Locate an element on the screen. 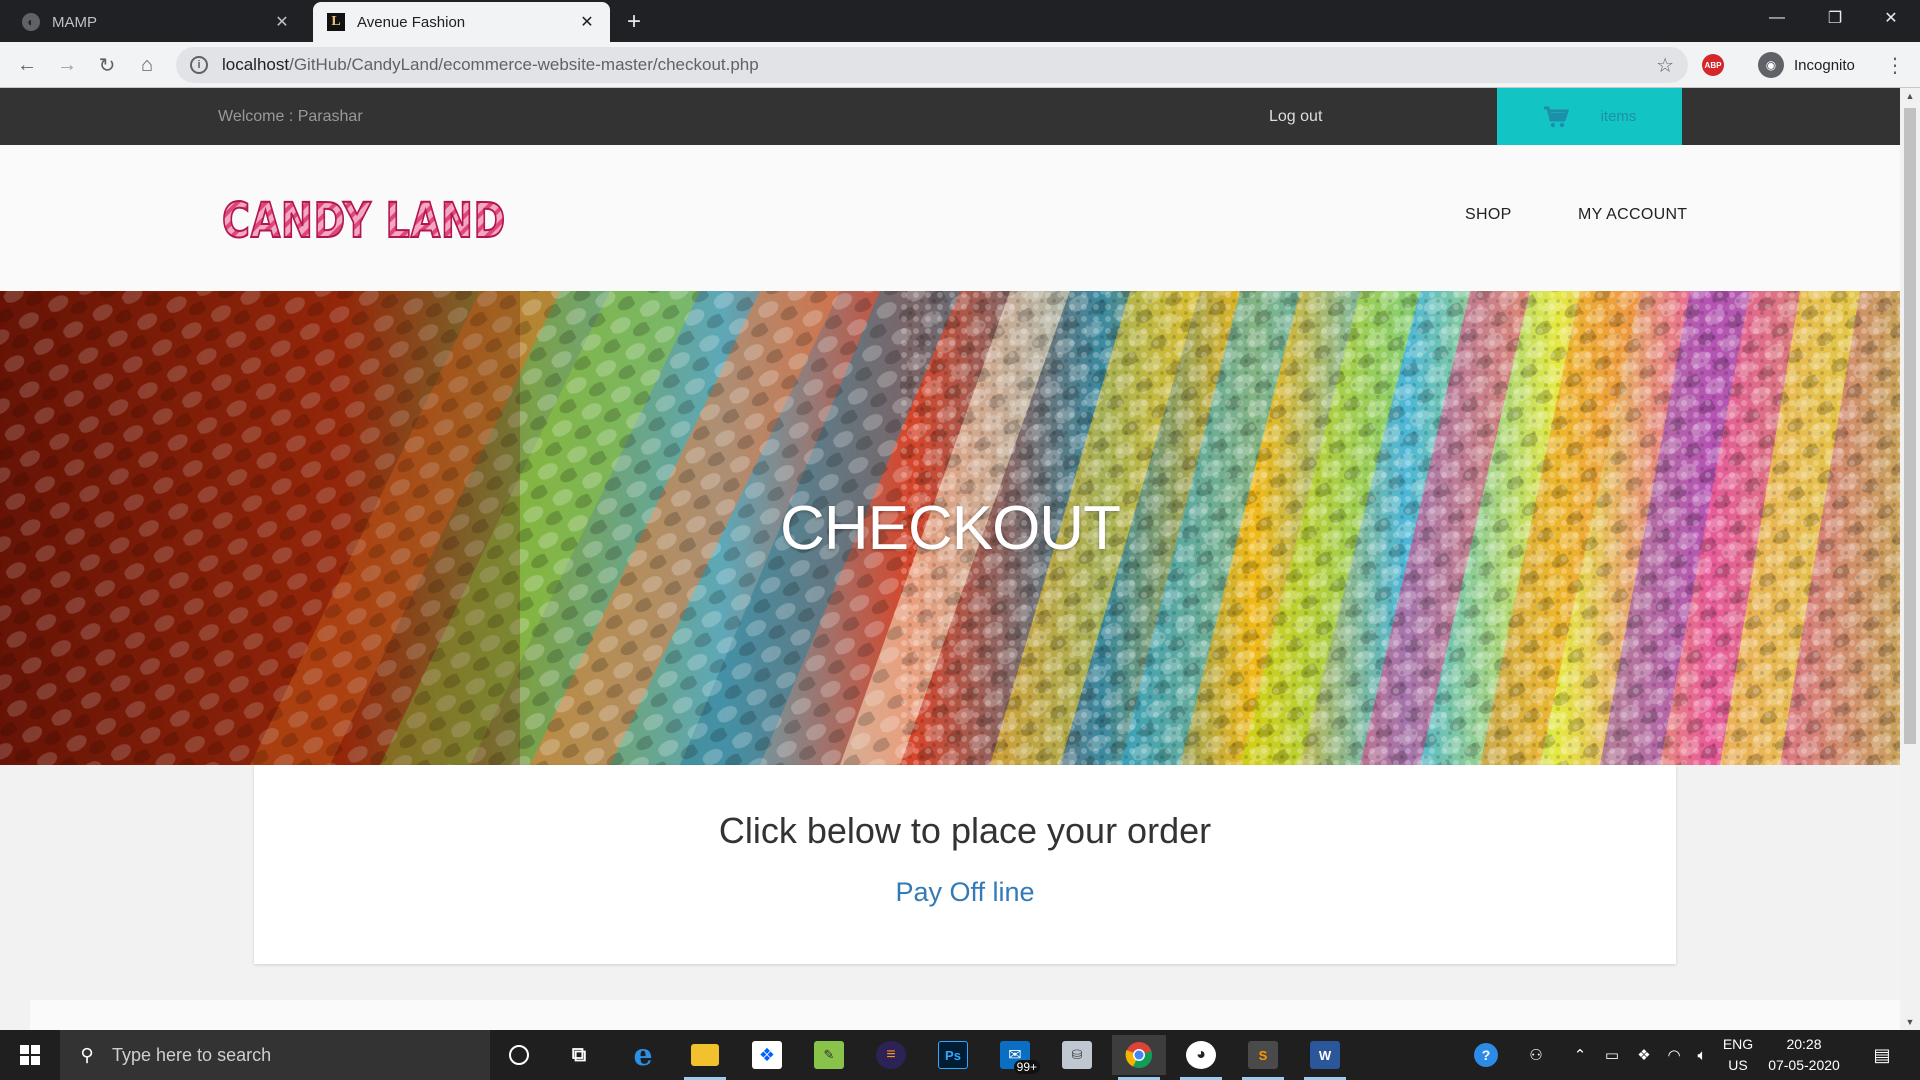  clock-date: 07-05-2020 is located at coordinates (1804, 1065).